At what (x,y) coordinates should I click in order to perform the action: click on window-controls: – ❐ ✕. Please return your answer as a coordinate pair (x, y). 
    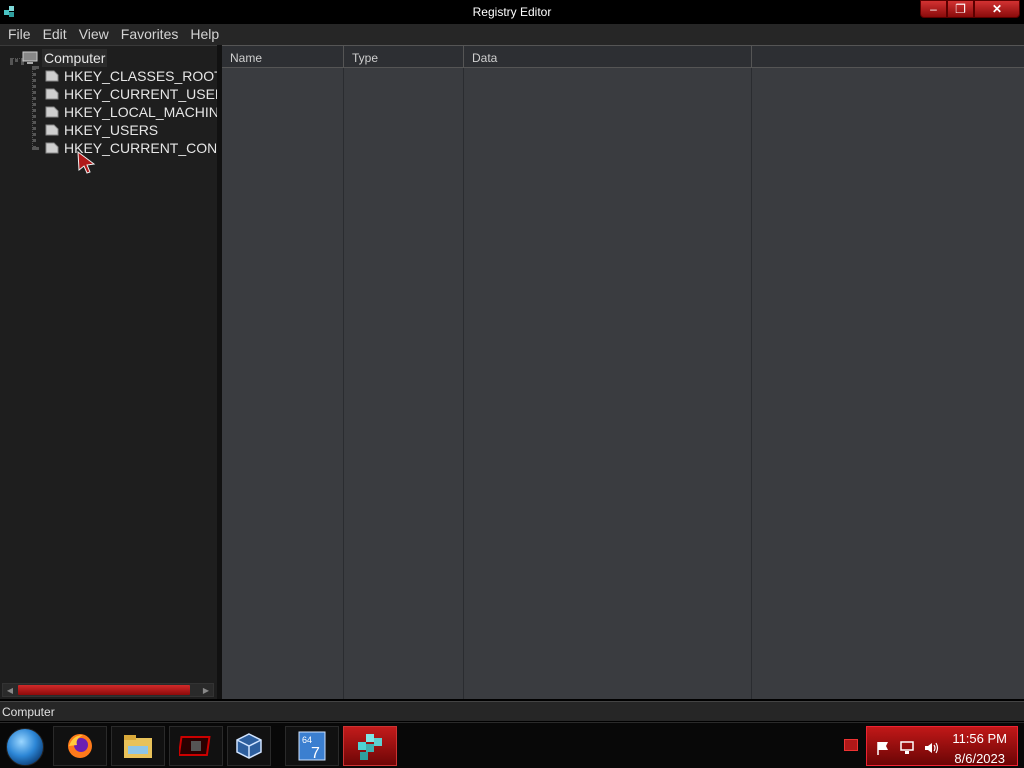
    Looking at the image, I should click on (970, 9).